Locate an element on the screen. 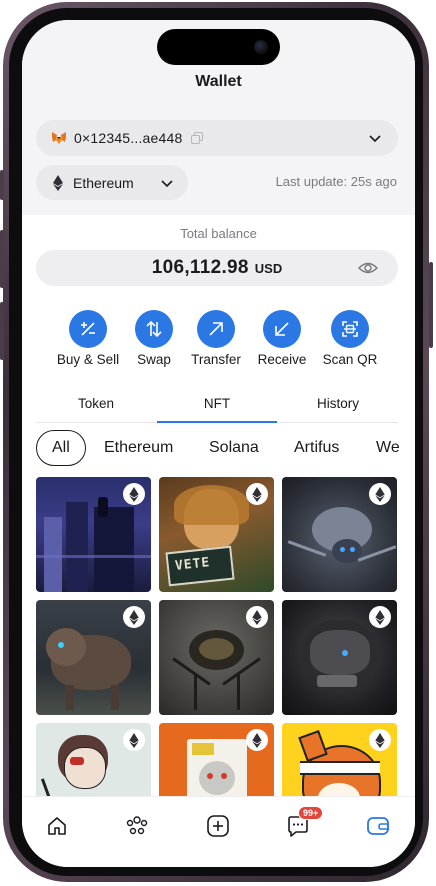  wallet-address: 0×12345...ae448 is located at coordinates (128, 138).